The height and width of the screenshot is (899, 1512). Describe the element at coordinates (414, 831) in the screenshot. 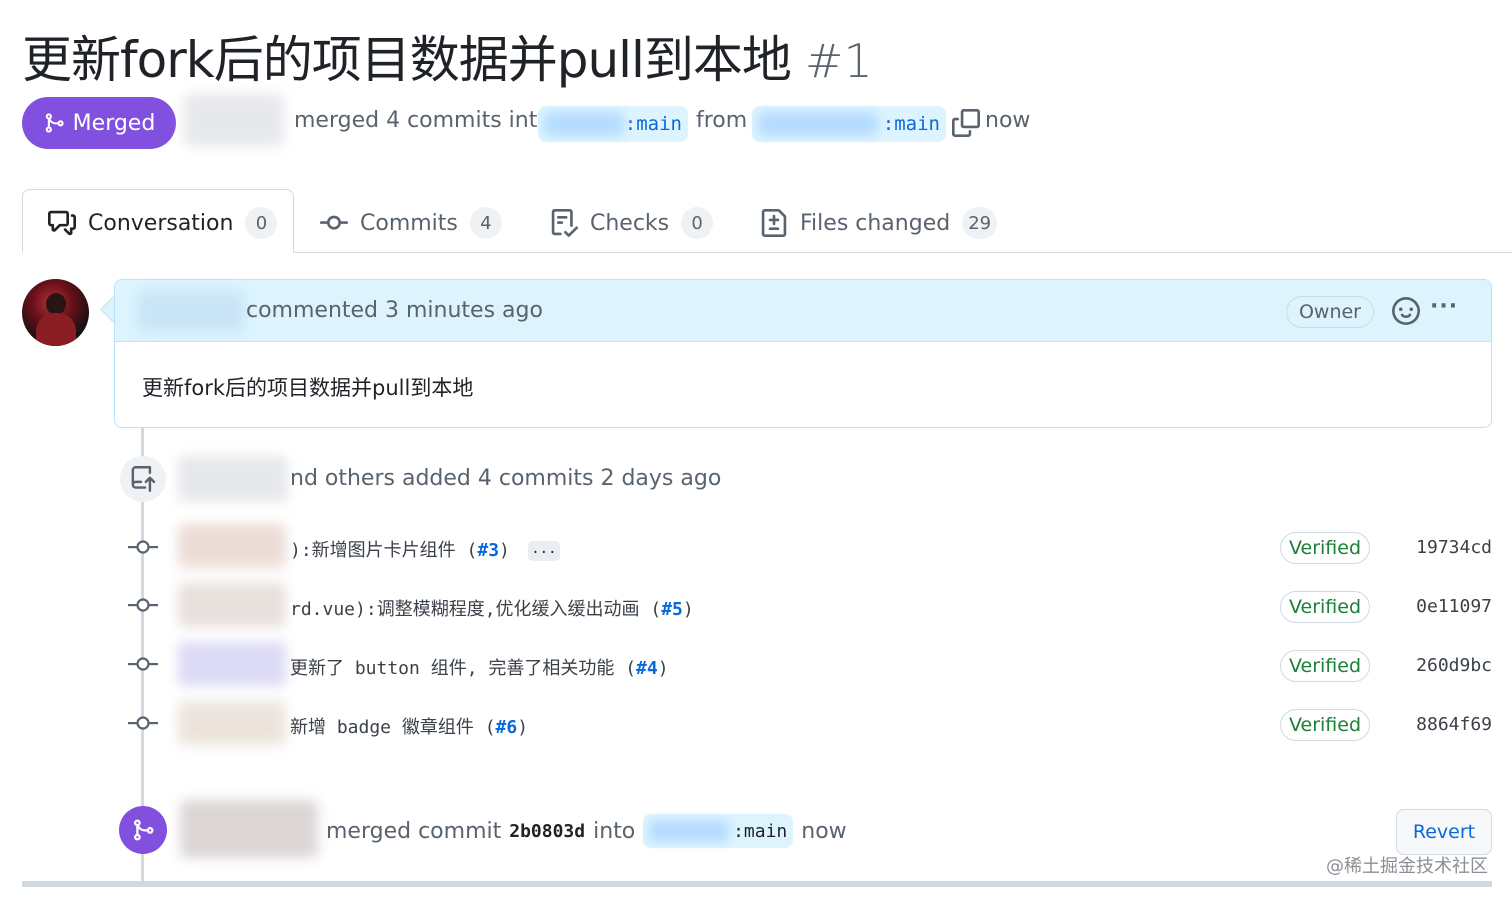

I see `merge-event-prefix: merged commit` at that location.